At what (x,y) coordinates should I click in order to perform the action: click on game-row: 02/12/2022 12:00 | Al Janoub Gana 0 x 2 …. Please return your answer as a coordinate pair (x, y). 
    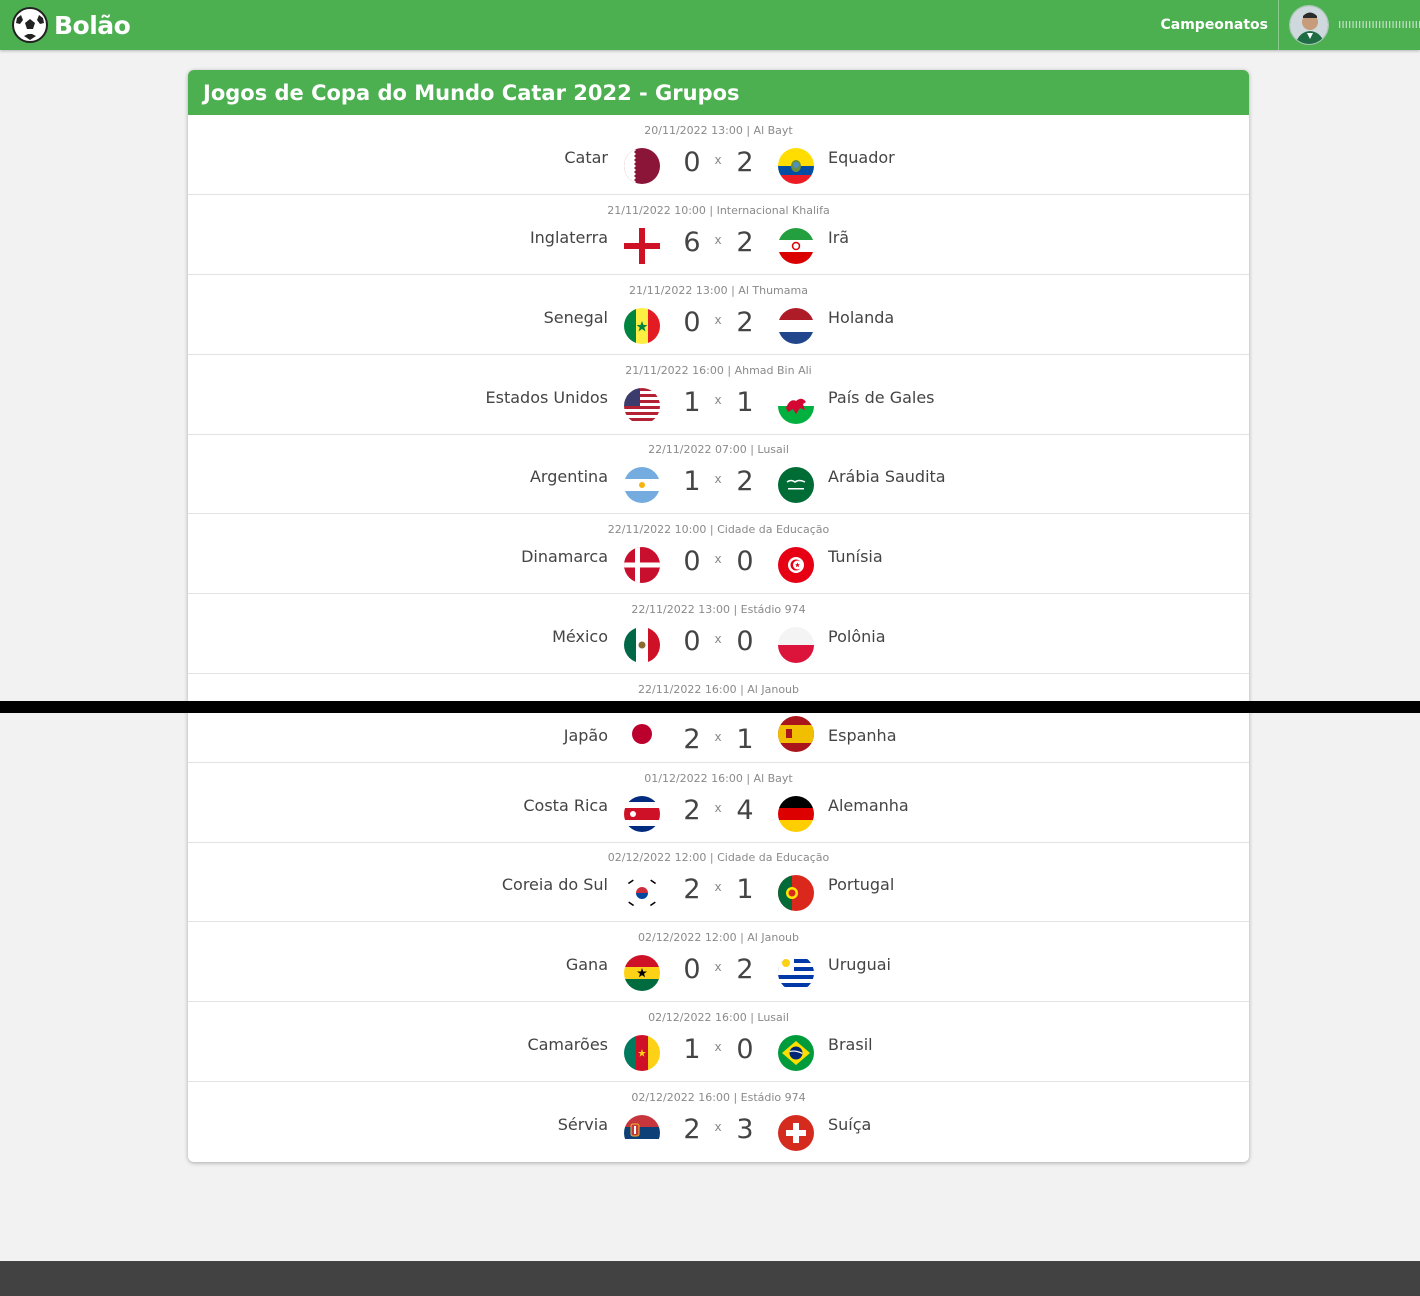
    Looking at the image, I should click on (718, 962).